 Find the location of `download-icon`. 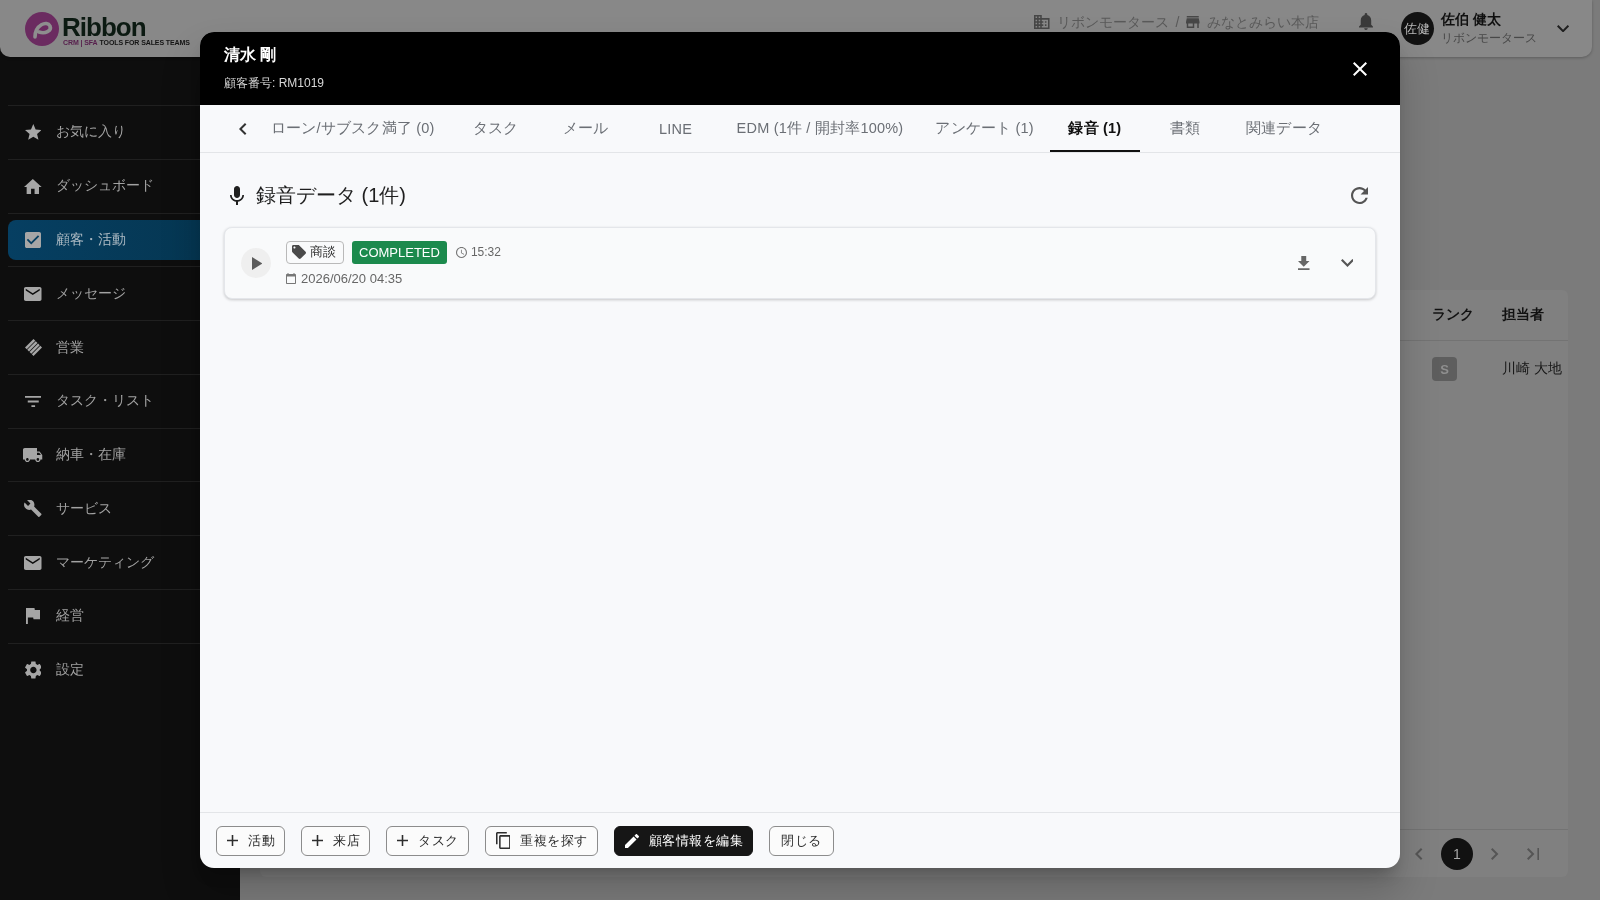

download-icon is located at coordinates (1304, 263).